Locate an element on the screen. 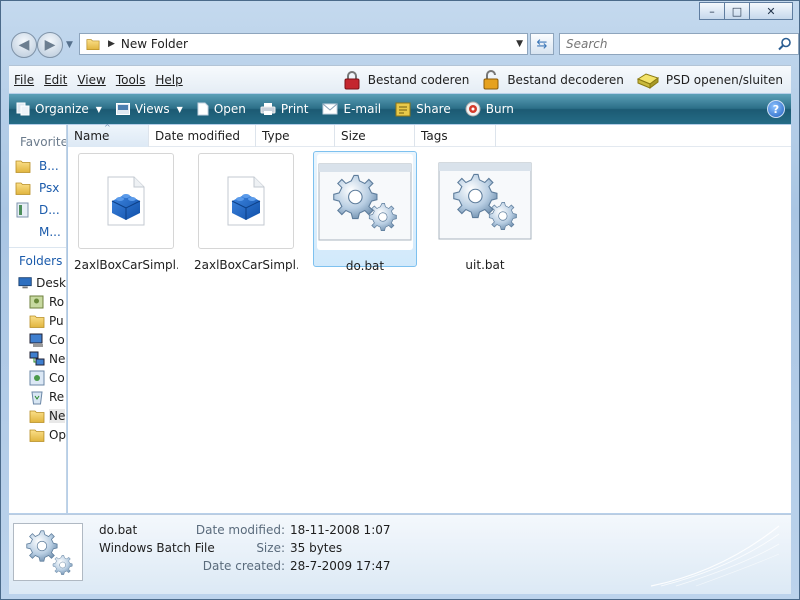 The height and width of the screenshot is (600, 800). chevron-down-icon: ▼ is located at coordinates (98, 109).